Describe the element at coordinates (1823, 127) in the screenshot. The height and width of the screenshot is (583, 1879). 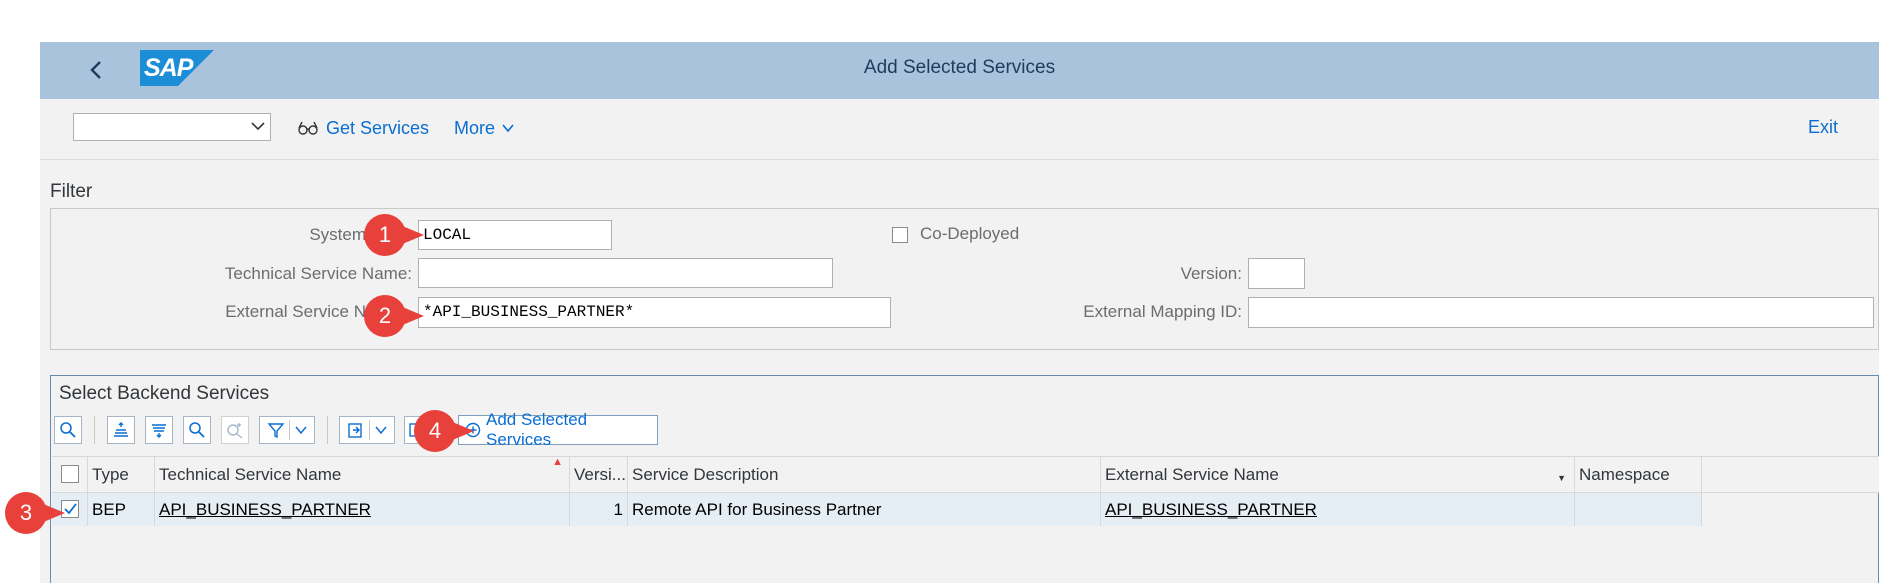
I see `exit-button: Exit` at that location.